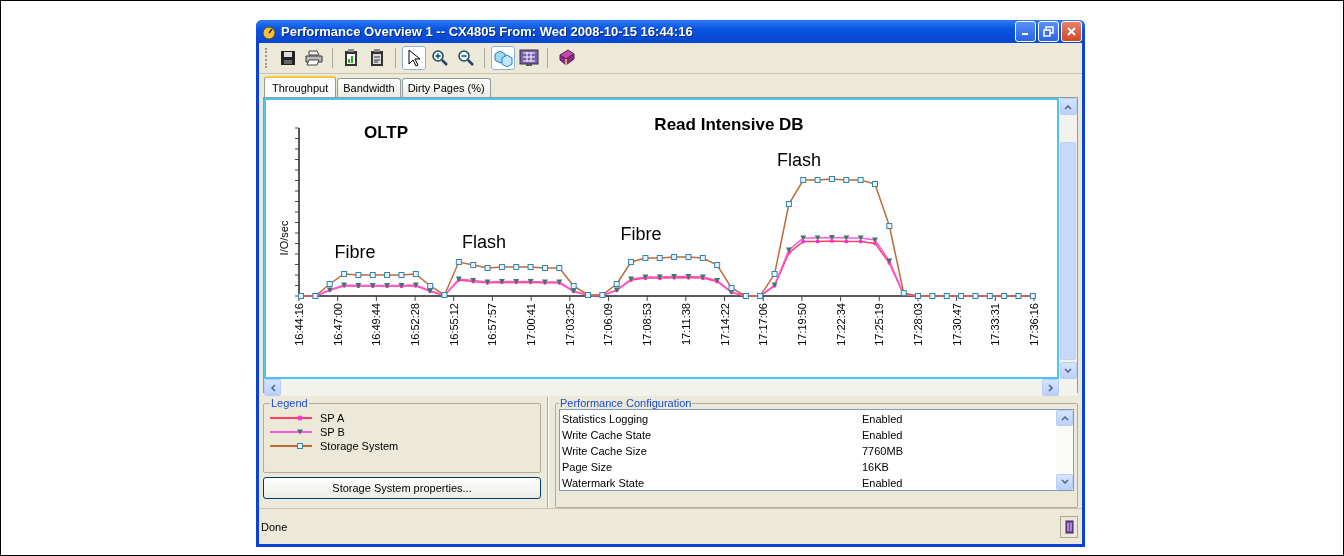  I want to click on toolbar-button, so click(414, 58).